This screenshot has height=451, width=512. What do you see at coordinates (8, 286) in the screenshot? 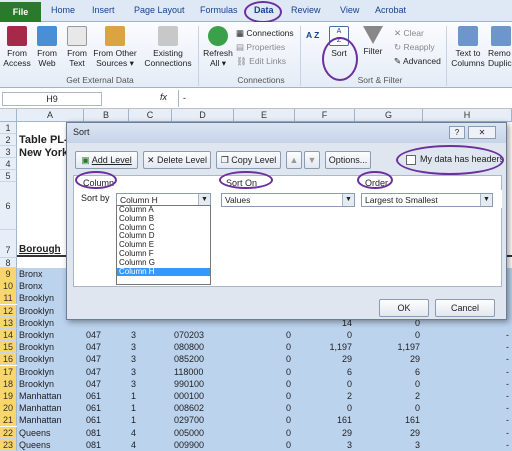
I see `row-header: 10` at bounding box center [8, 286].